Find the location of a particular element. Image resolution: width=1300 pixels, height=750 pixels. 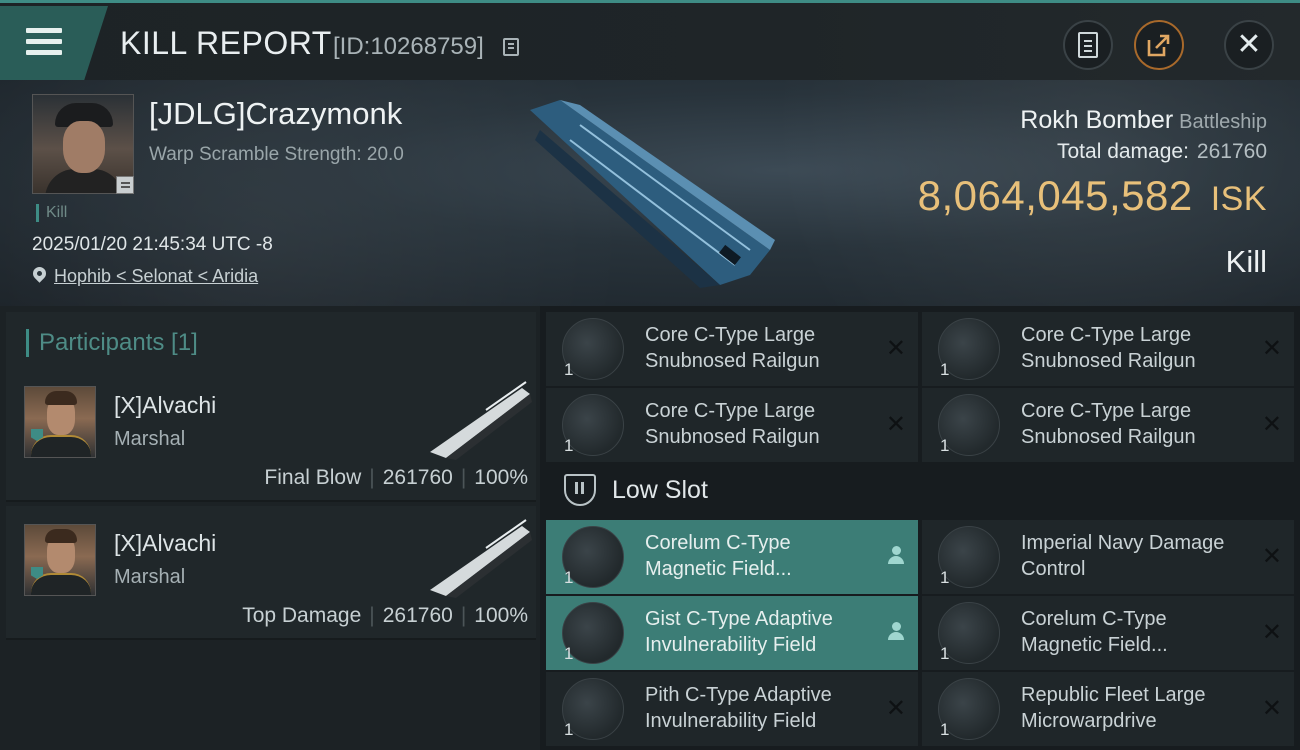

menu-button is located at coordinates (54, 43).